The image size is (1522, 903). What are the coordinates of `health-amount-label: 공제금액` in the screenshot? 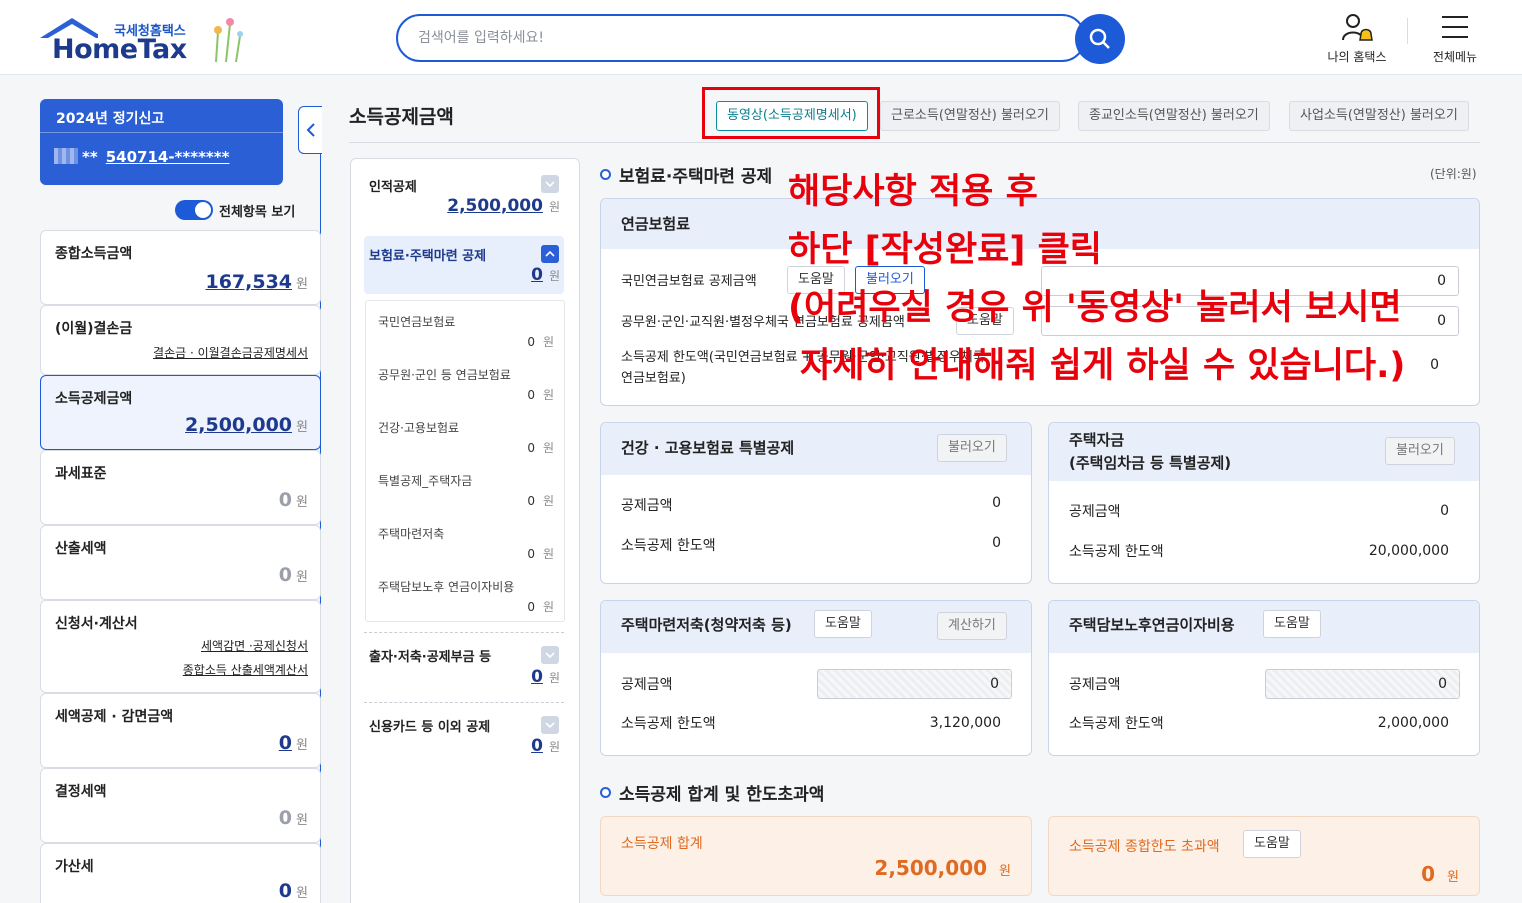 It's located at (647, 506).